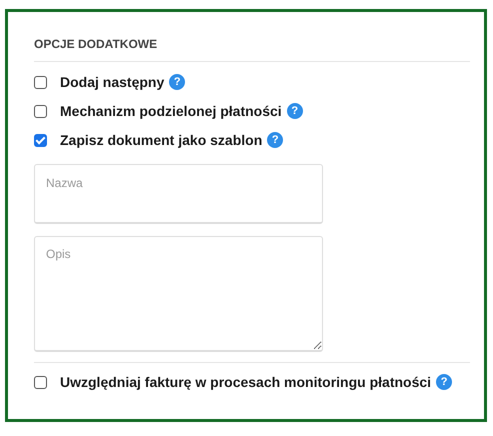  What do you see at coordinates (112, 82) in the screenshot?
I see `option-label: Dodaj następny` at bounding box center [112, 82].